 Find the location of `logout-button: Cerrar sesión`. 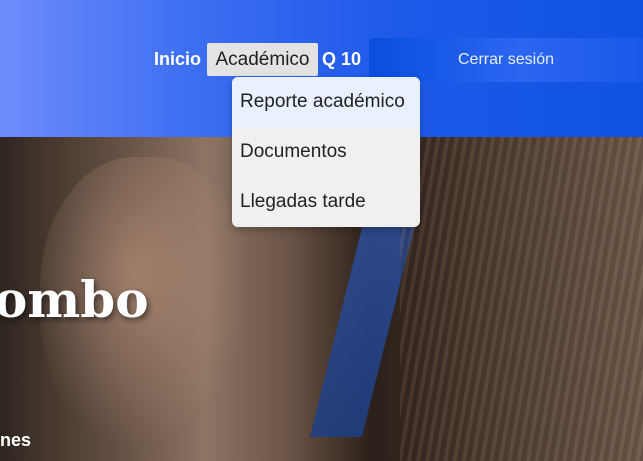

logout-button: Cerrar sesión is located at coordinates (506, 60).